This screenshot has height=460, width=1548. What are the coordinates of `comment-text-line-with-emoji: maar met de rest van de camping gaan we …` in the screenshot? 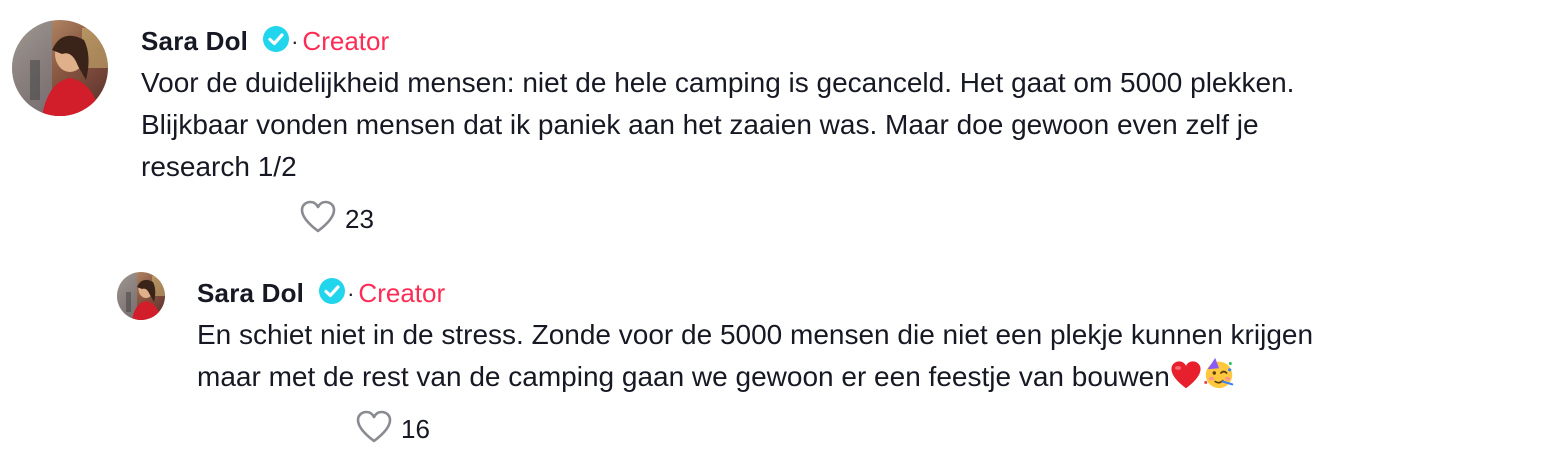 It's located at (755, 379).